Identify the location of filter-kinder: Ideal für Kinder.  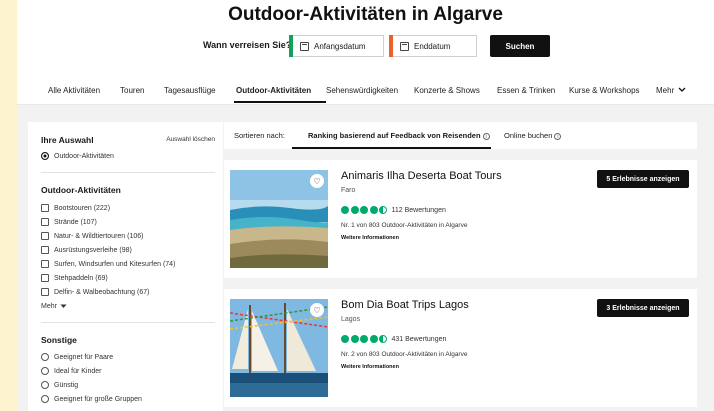
(71, 371).